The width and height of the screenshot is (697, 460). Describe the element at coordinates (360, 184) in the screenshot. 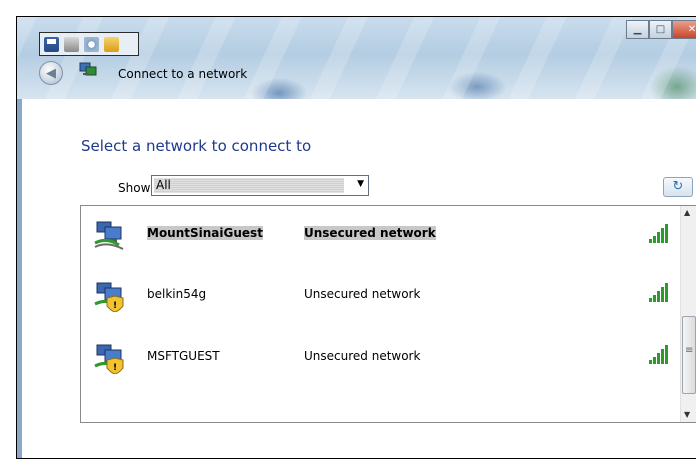

I see `chevron-down-icon: ▼` at that location.